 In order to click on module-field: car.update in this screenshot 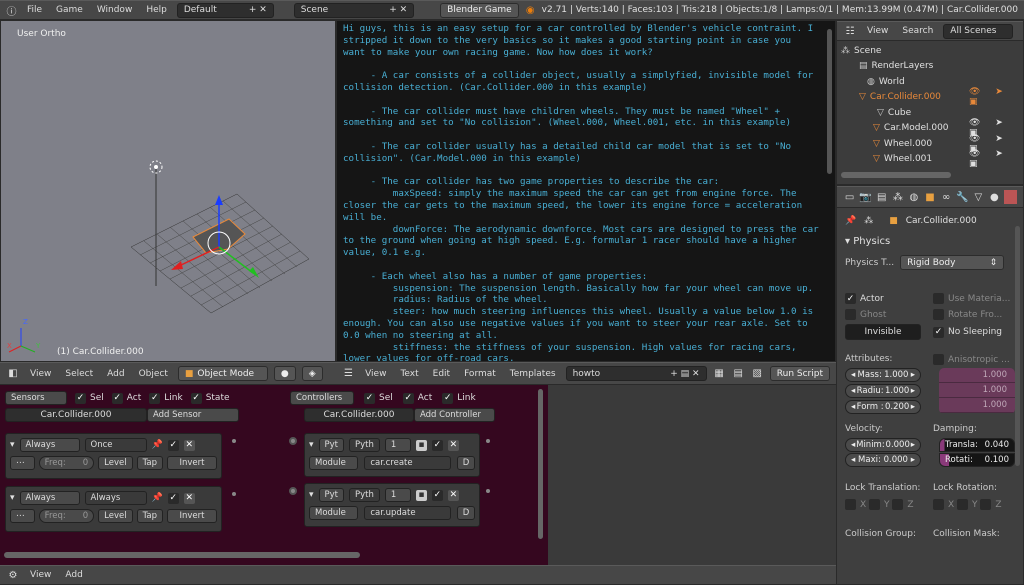, I will do `click(407, 513)`.